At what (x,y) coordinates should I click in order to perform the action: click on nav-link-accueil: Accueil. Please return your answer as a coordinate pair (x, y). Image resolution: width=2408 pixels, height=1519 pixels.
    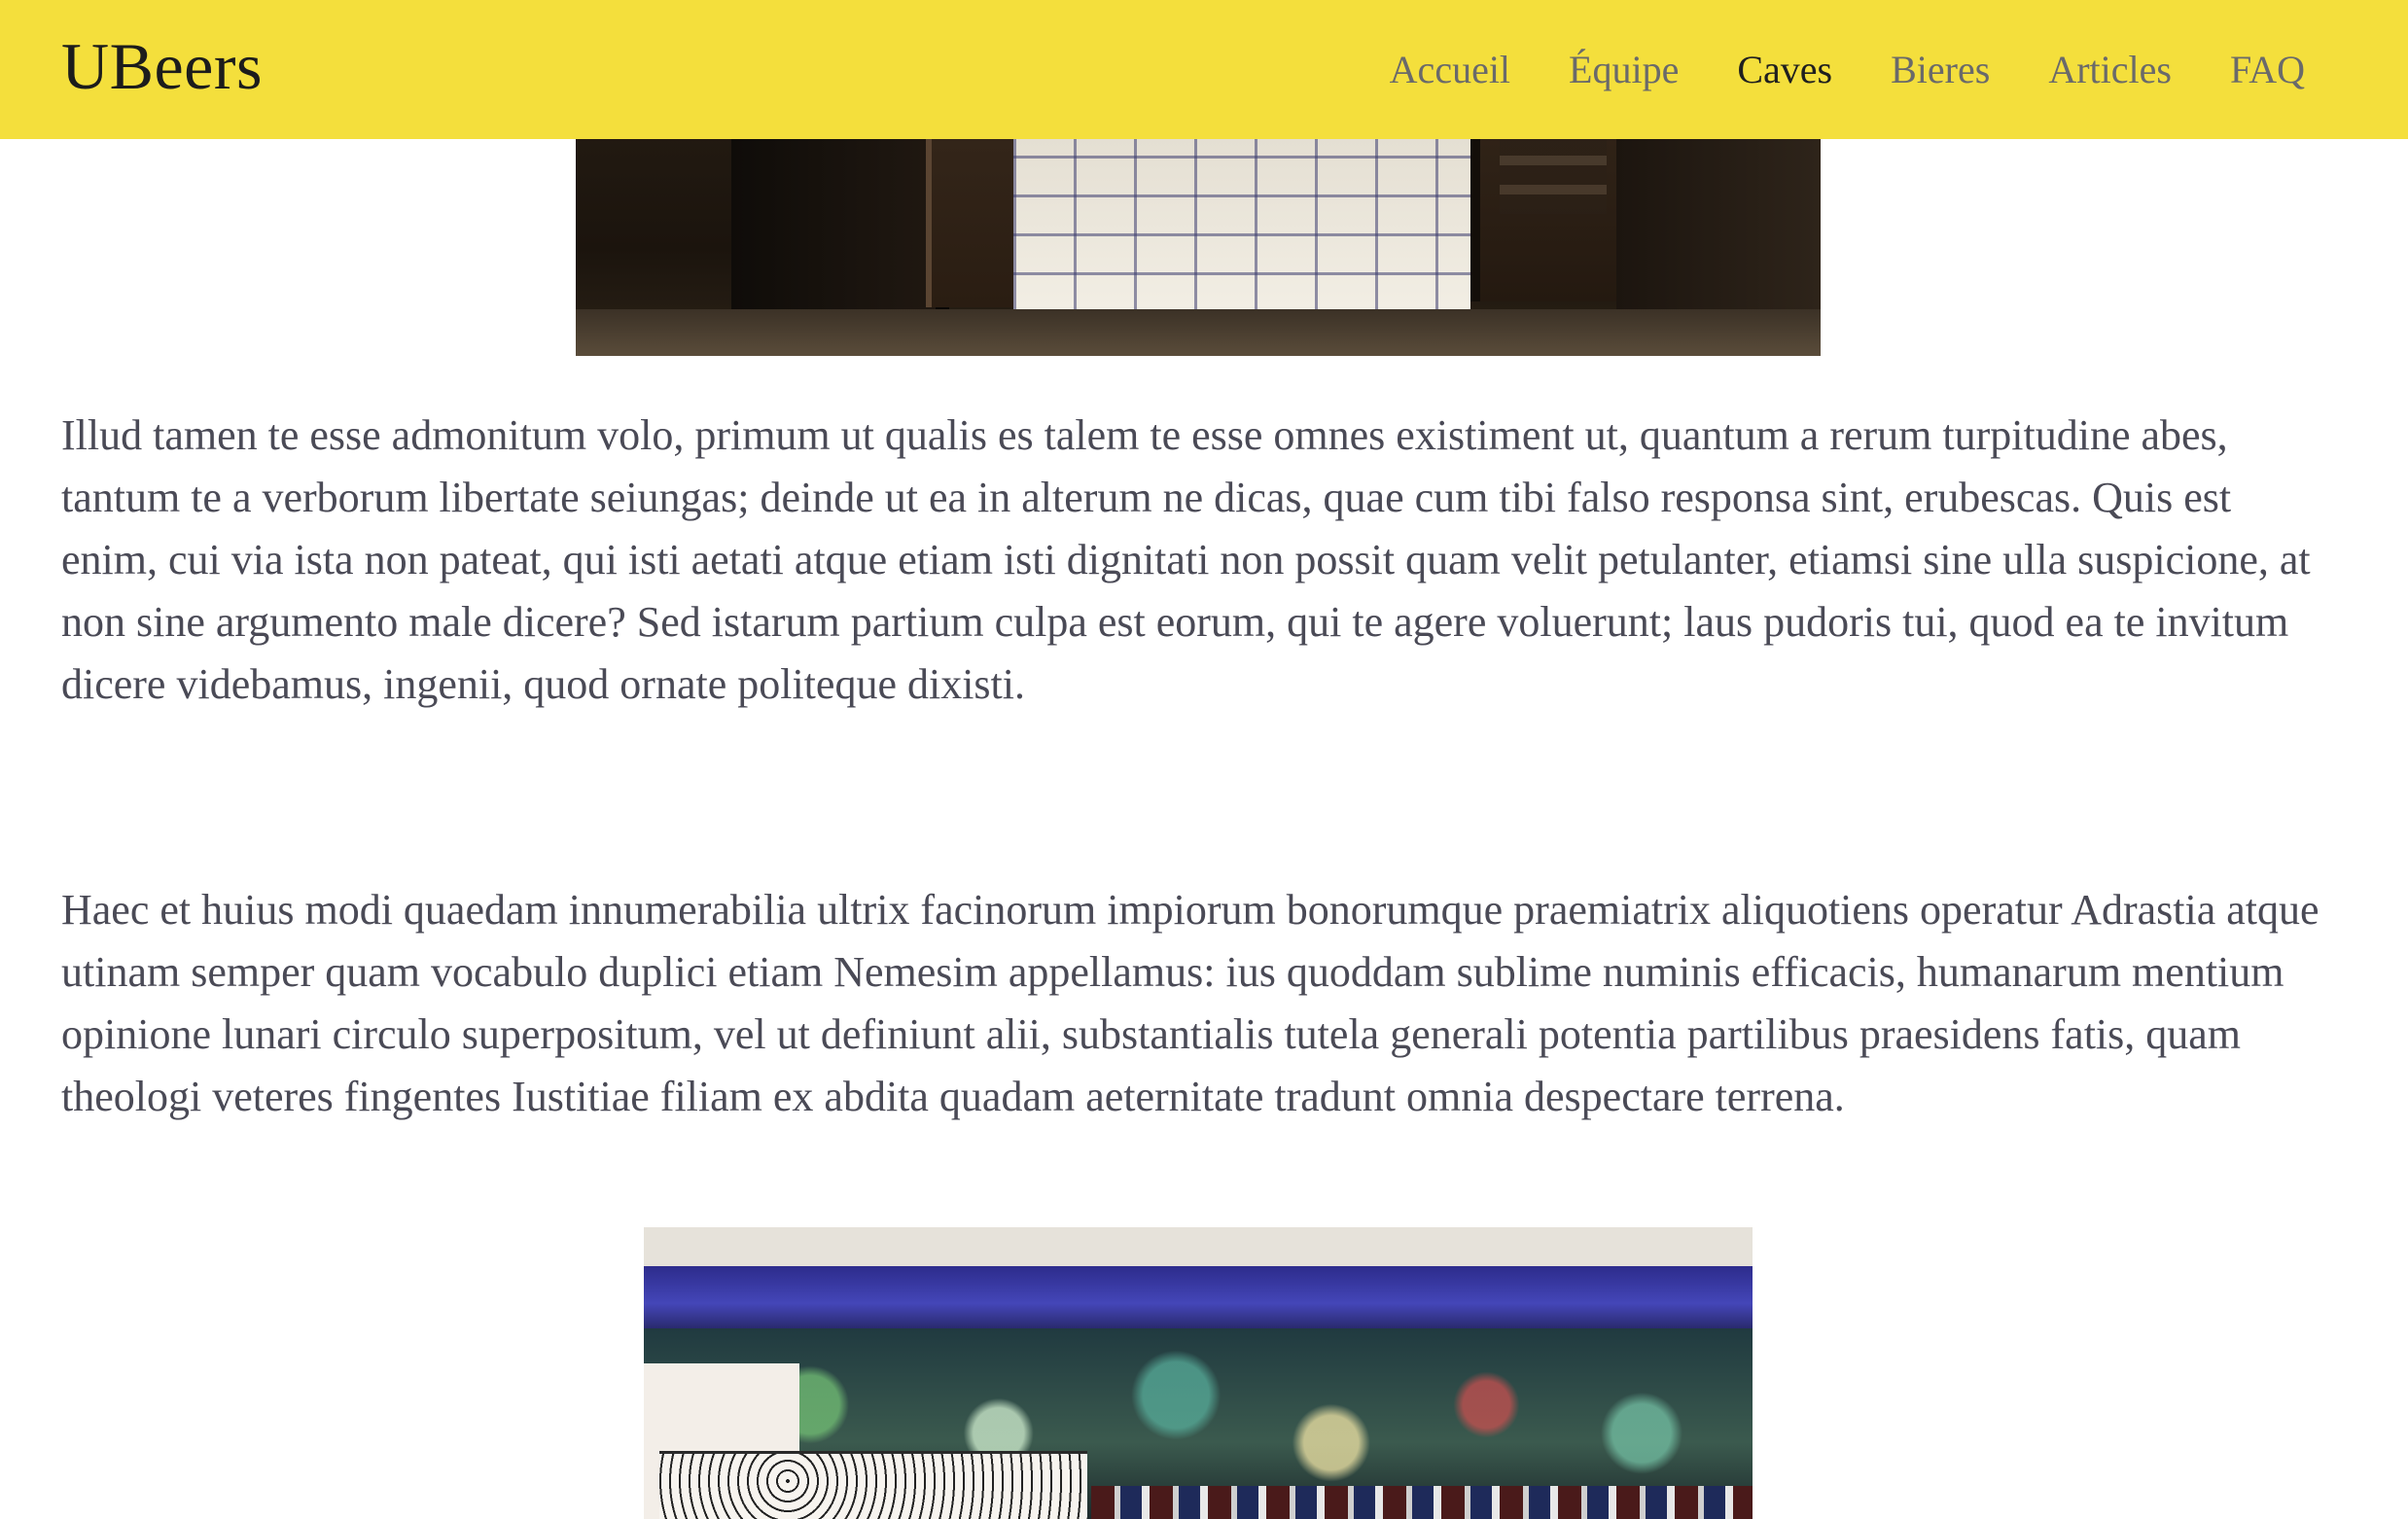
    Looking at the image, I should click on (1450, 70).